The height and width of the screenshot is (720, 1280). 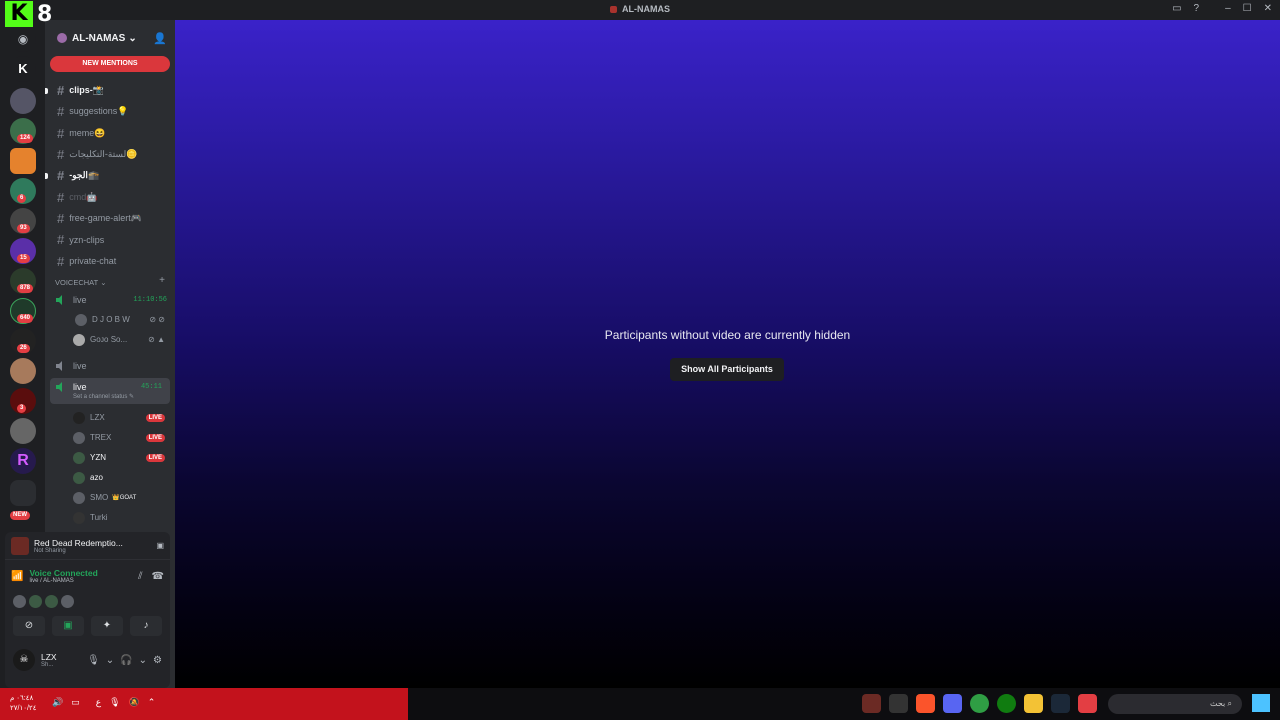 I want to click on maximize-button: ☐, so click(x=1247, y=8).